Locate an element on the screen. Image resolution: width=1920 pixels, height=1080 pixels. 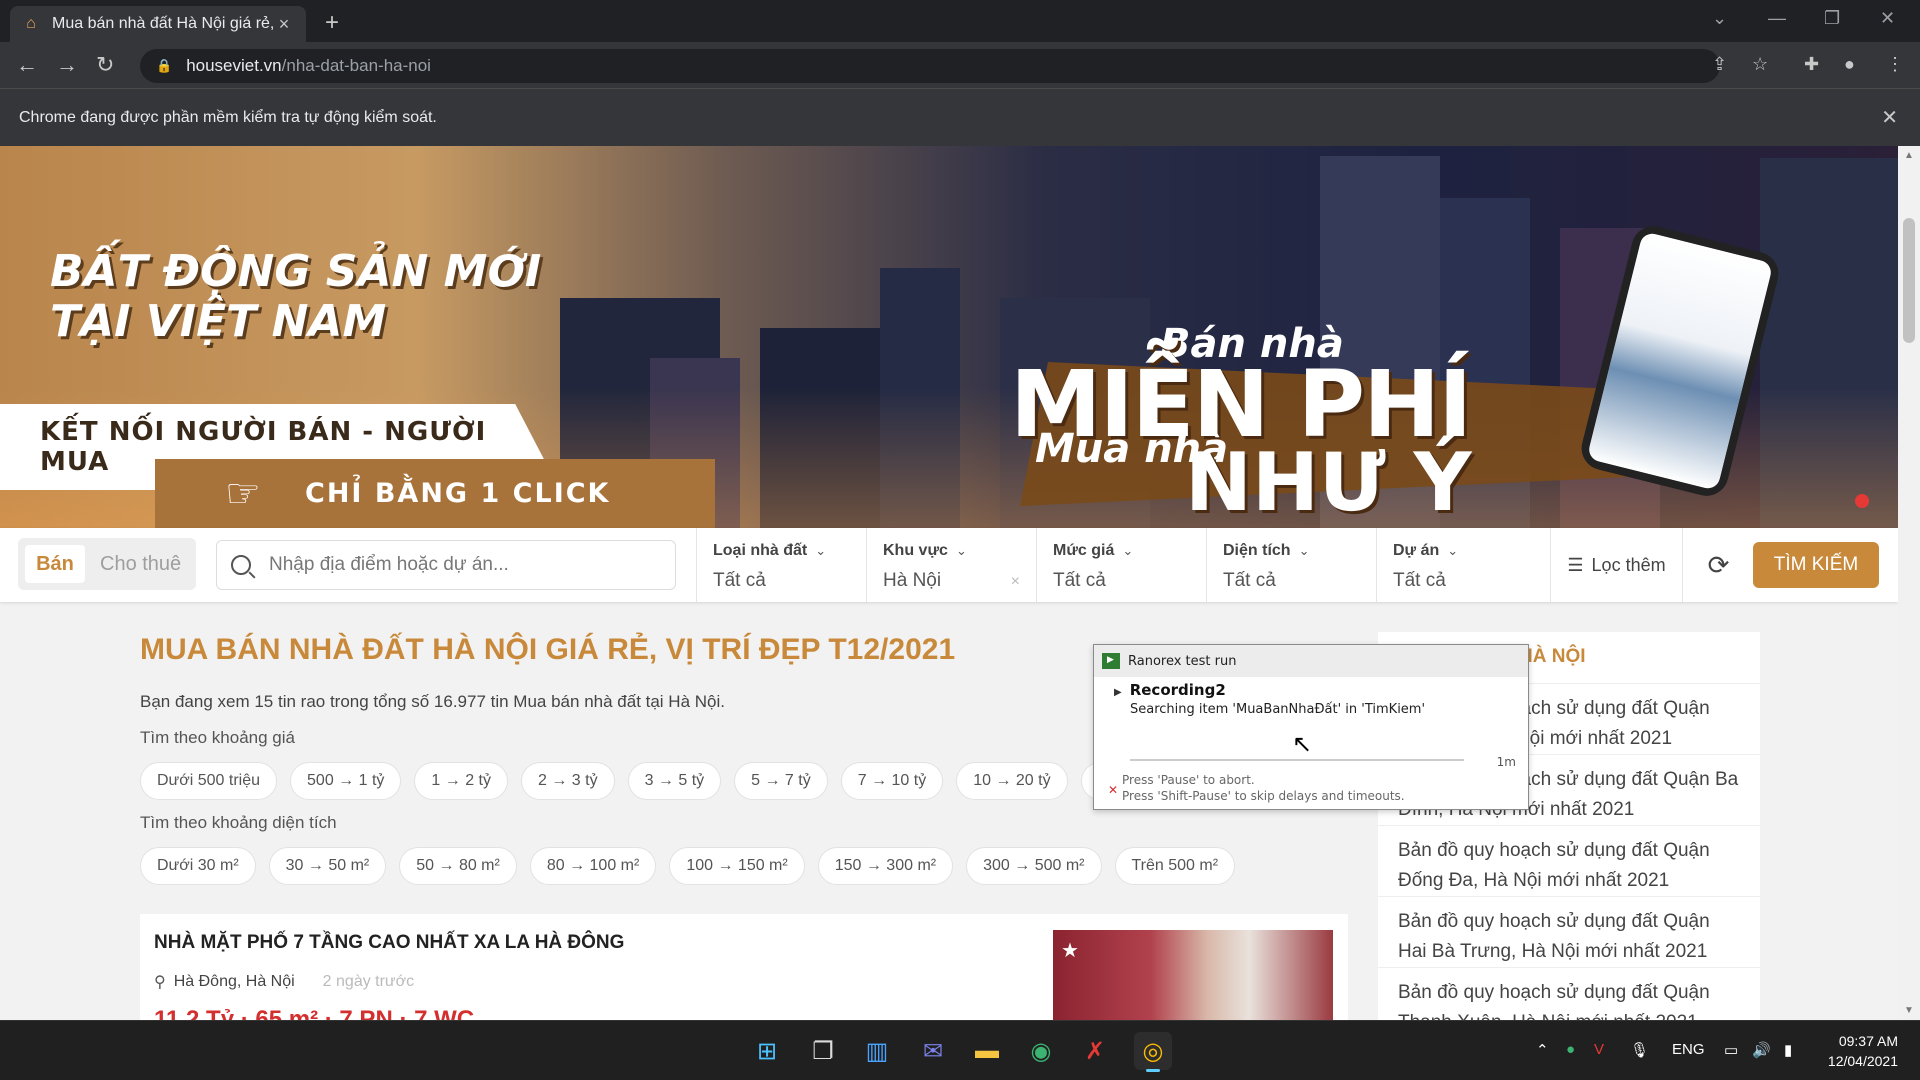
menu-kebab-icon: ⋮ is located at coordinates (1895, 64).